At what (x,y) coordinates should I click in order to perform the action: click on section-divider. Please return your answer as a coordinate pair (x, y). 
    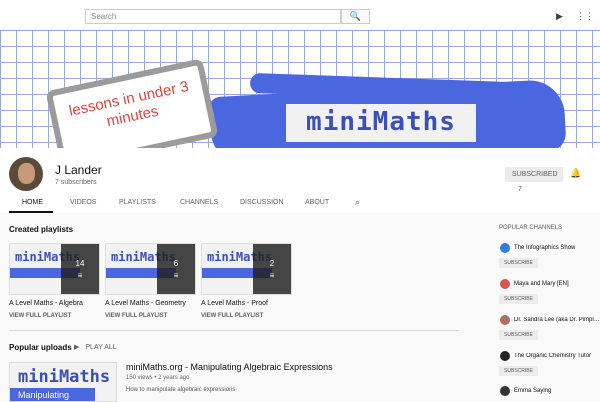
    Looking at the image, I should click on (234, 330).